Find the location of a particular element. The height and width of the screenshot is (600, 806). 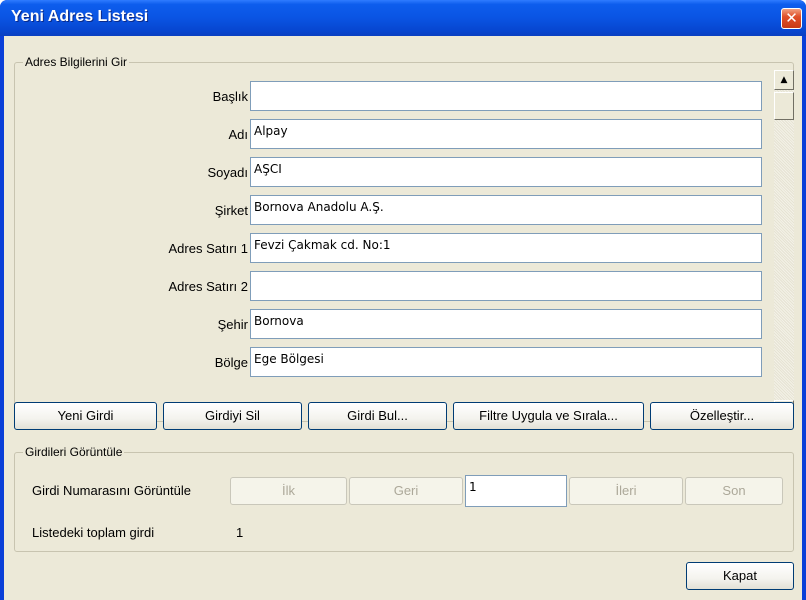

field-label-city: Şehir is located at coordinates (232, 324).